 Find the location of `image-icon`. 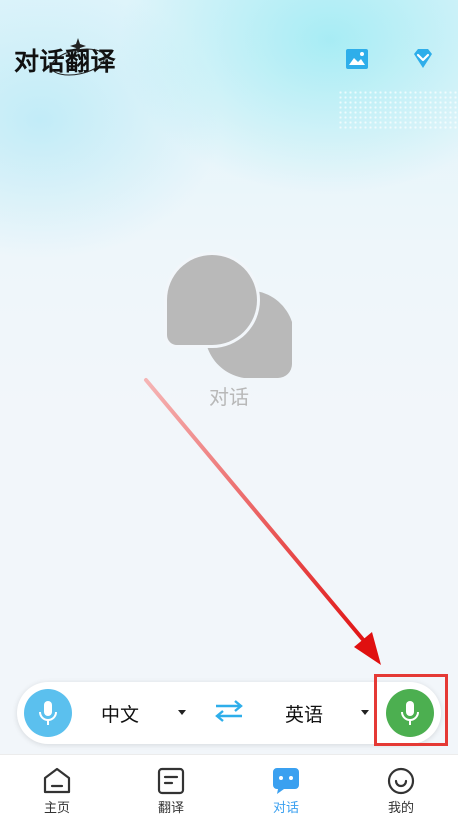

image-icon is located at coordinates (357, 59).